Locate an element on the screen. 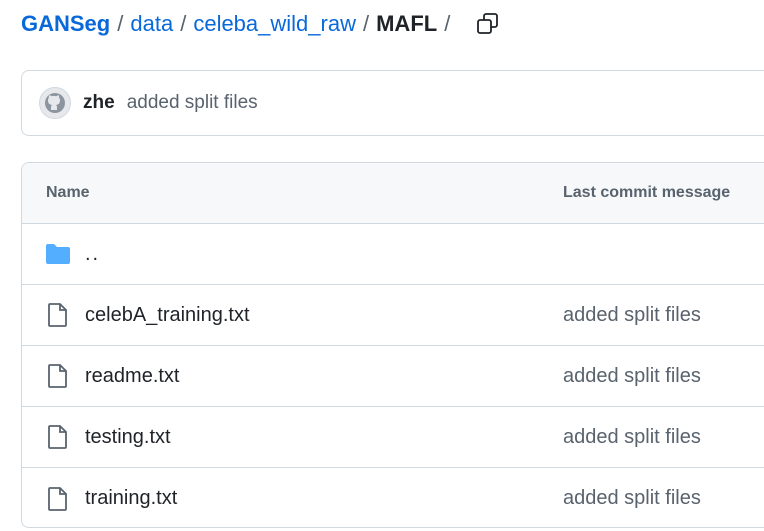 The width and height of the screenshot is (764, 531). table-row: readme.txt added split files is located at coordinates (393, 376).